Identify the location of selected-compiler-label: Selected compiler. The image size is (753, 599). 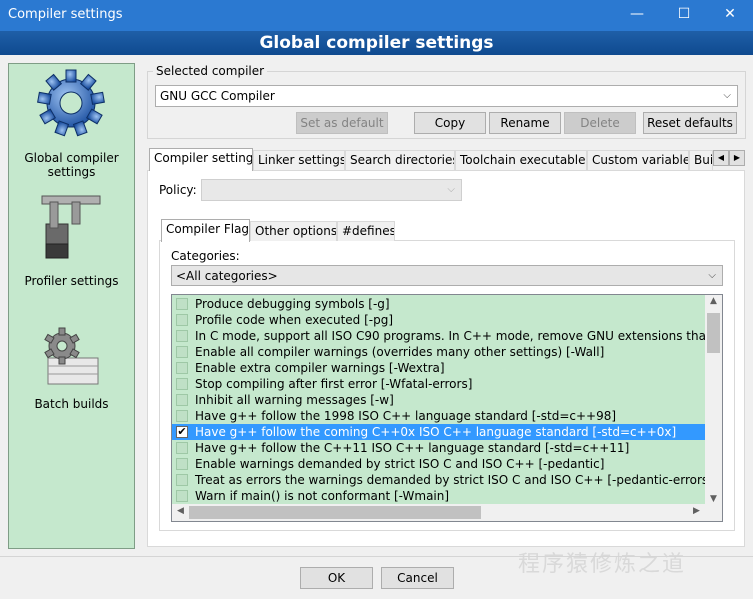
(210, 71).